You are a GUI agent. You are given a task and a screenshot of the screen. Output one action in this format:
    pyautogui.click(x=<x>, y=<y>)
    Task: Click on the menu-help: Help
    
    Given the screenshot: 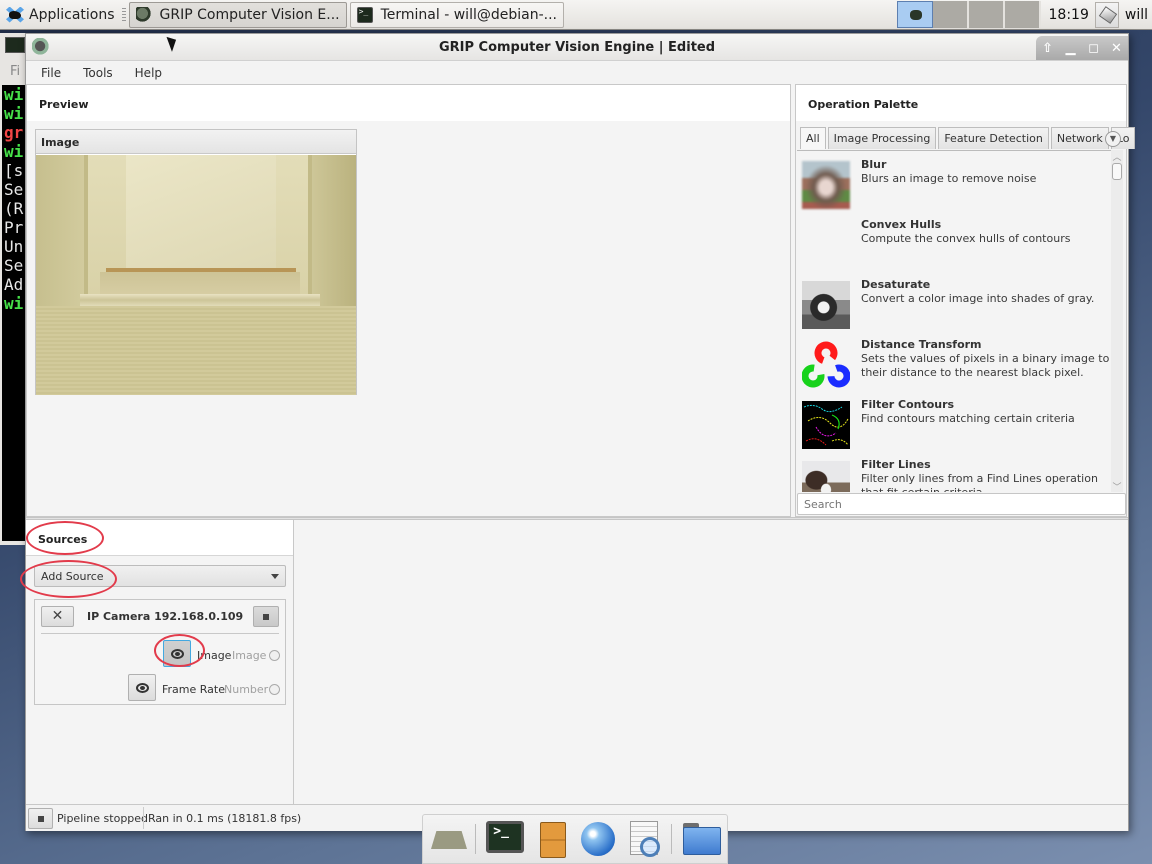 What is the action you would take?
    pyautogui.click(x=148, y=73)
    